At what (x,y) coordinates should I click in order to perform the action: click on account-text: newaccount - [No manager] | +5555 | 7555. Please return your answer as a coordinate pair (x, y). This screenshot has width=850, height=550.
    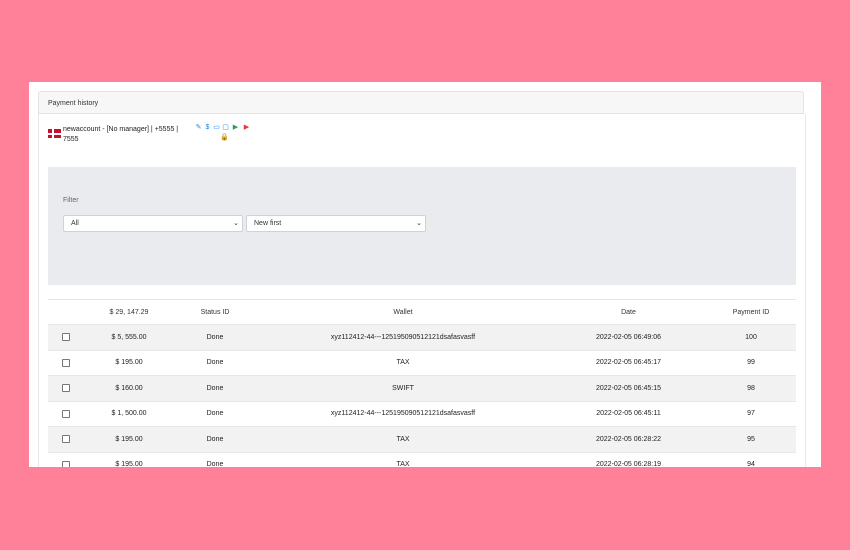
    Looking at the image, I should click on (123, 135).